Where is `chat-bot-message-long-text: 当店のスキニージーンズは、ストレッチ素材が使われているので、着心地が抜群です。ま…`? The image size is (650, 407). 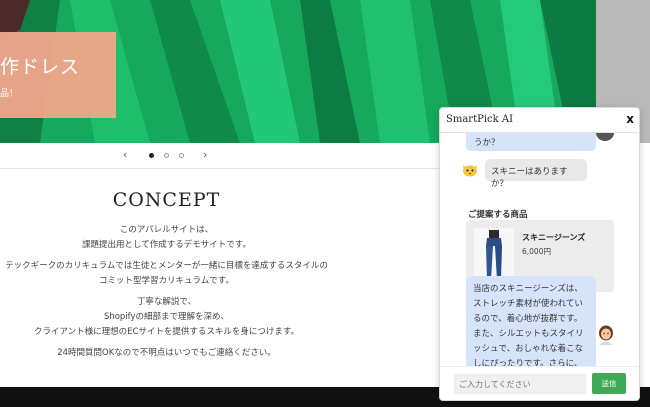 chat-bot-message-long-text: 当店のスキニージーンズは、ストレッチ素材が使われているので、着心地が抜群です。ま… is located at coordinates (528, 325).